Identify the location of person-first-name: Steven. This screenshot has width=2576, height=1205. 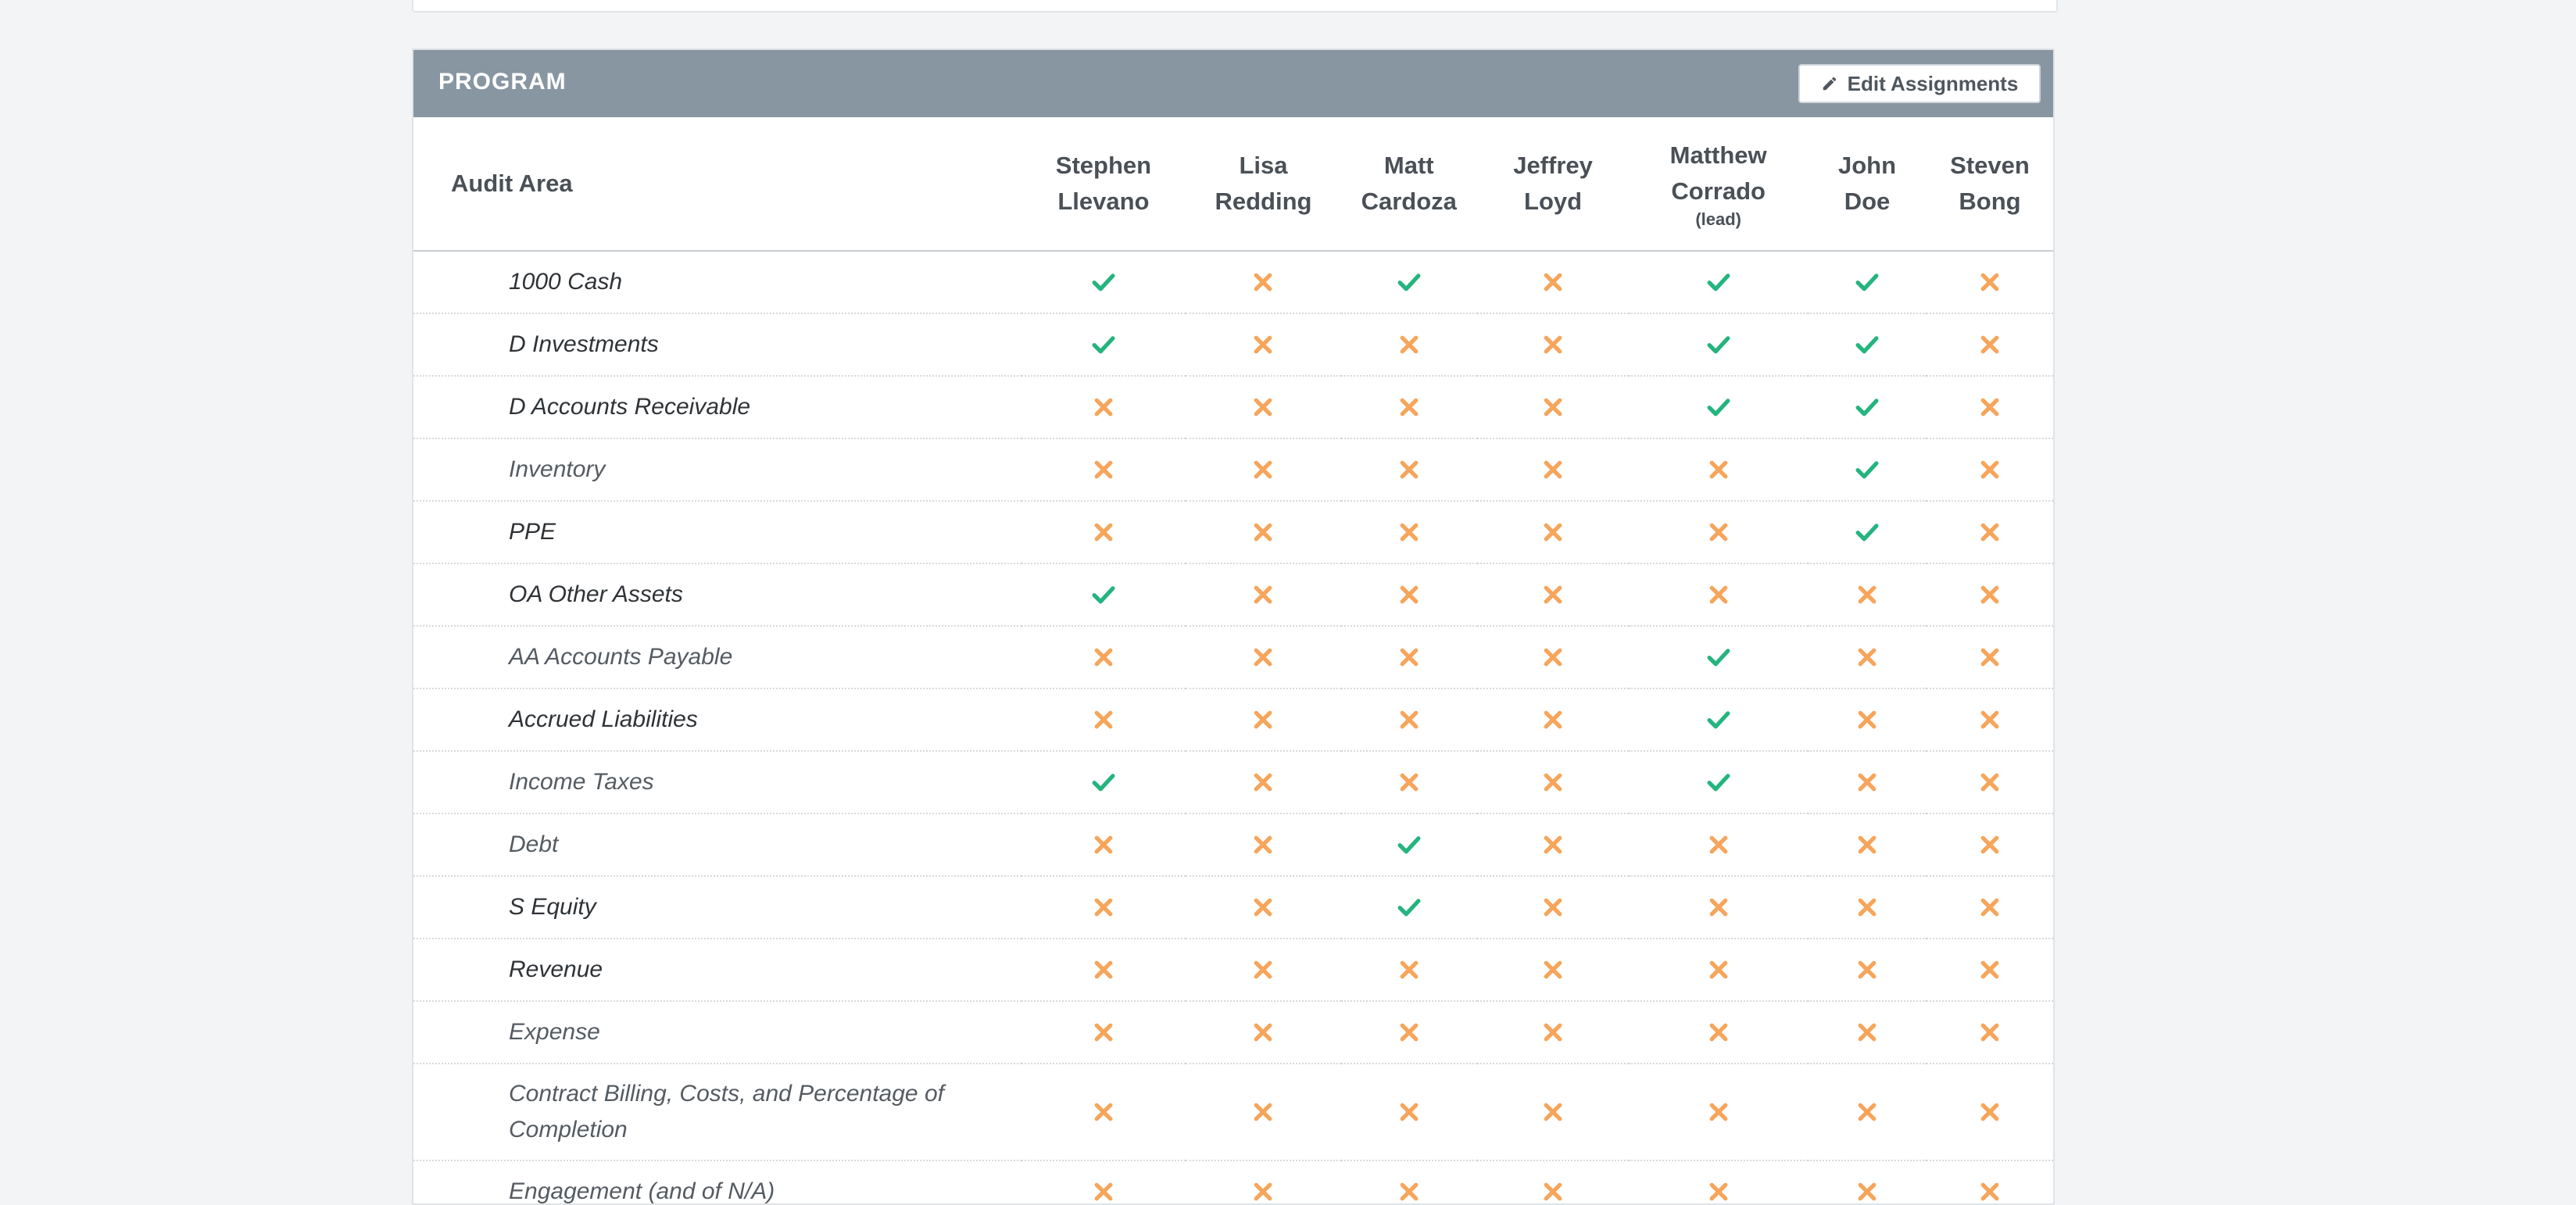
(1990, 165).